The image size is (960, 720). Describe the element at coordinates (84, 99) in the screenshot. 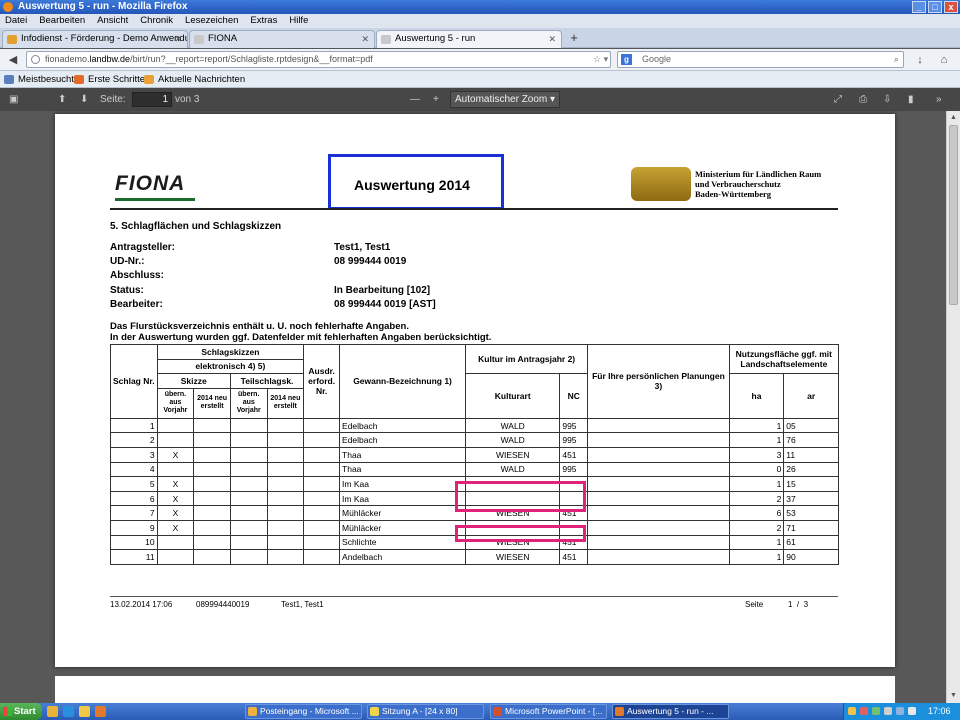

I see `next-page-icon: ⬇` at that location.